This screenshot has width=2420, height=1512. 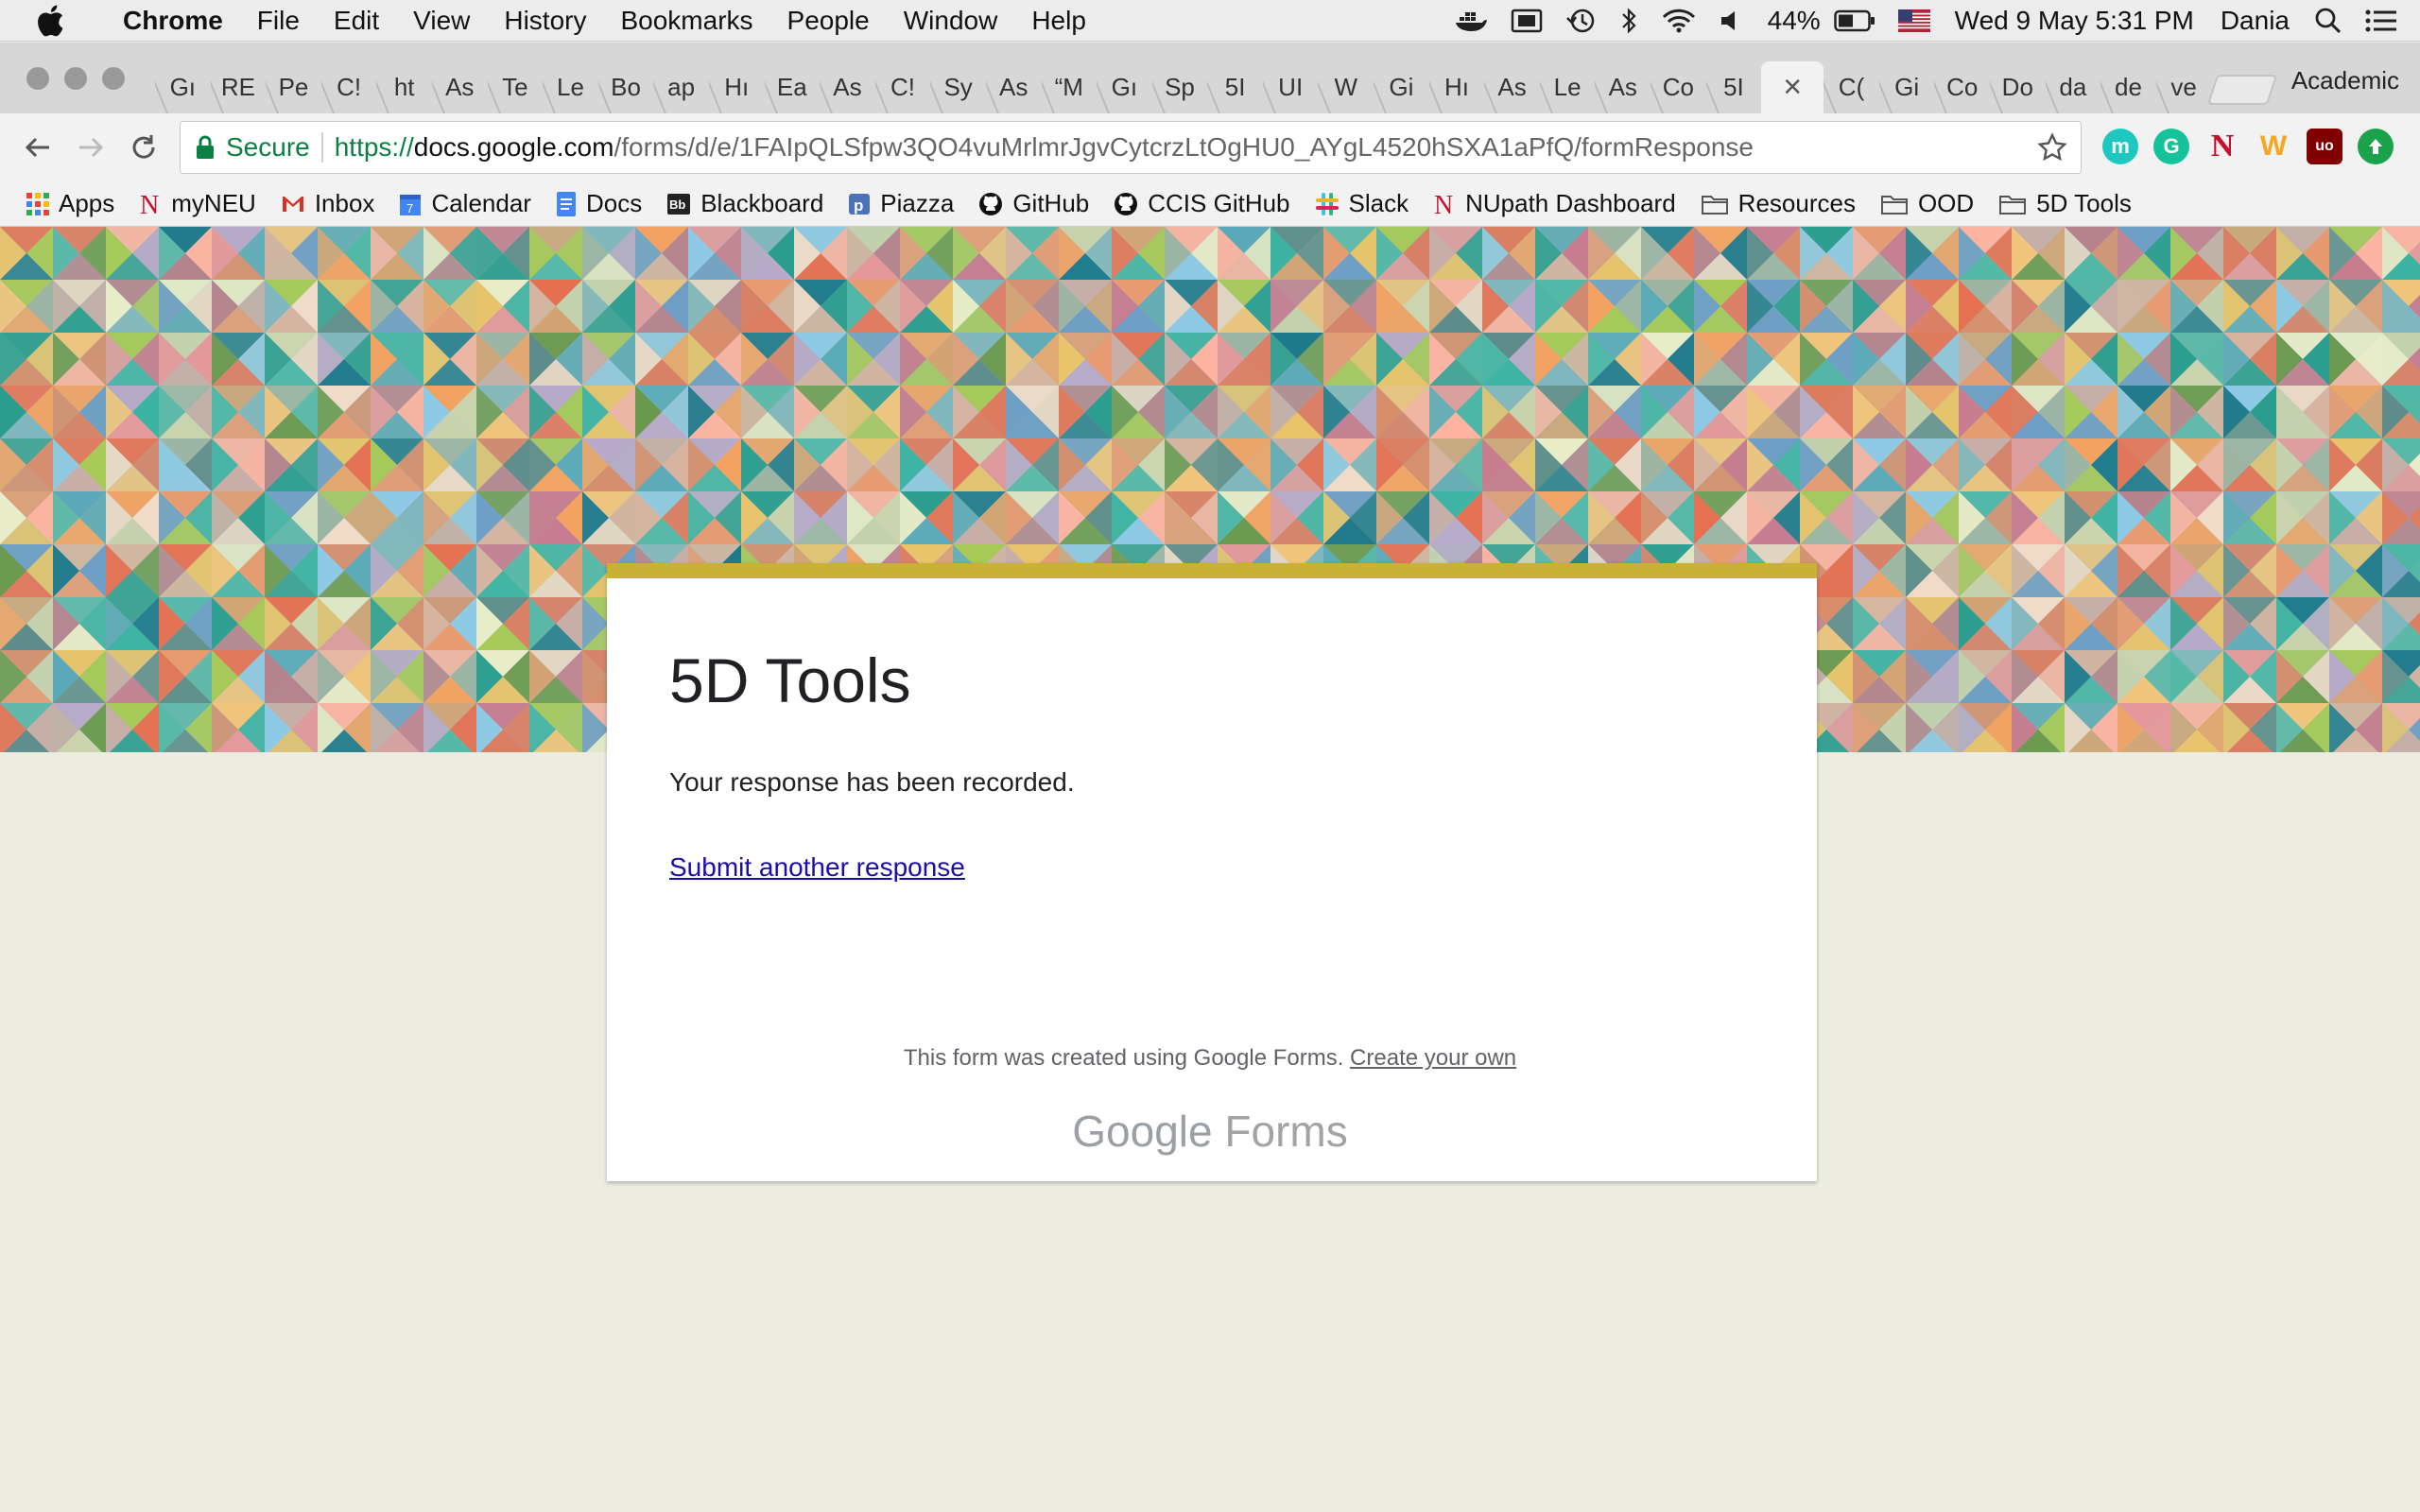 I want to click on svg-text: 7, so click(x=409, y=208).